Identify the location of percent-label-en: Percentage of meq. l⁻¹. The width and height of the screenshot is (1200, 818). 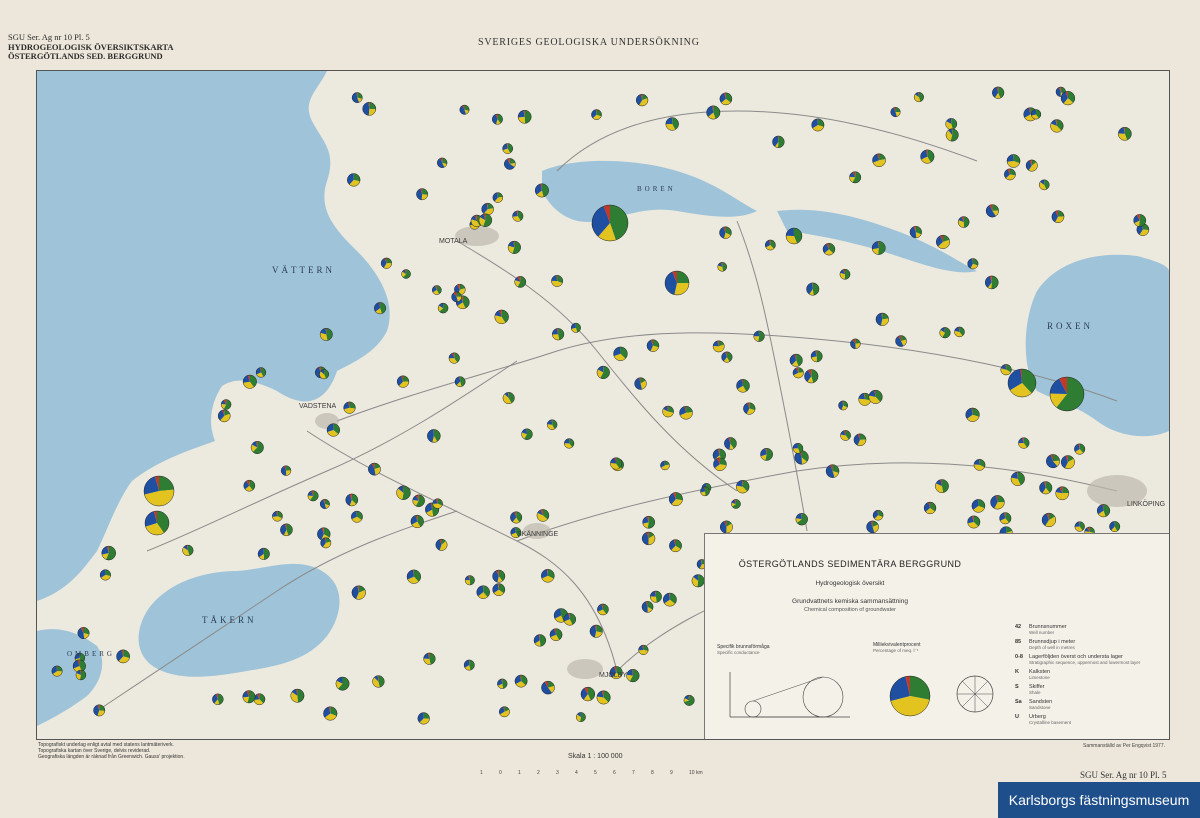
(896, 650).